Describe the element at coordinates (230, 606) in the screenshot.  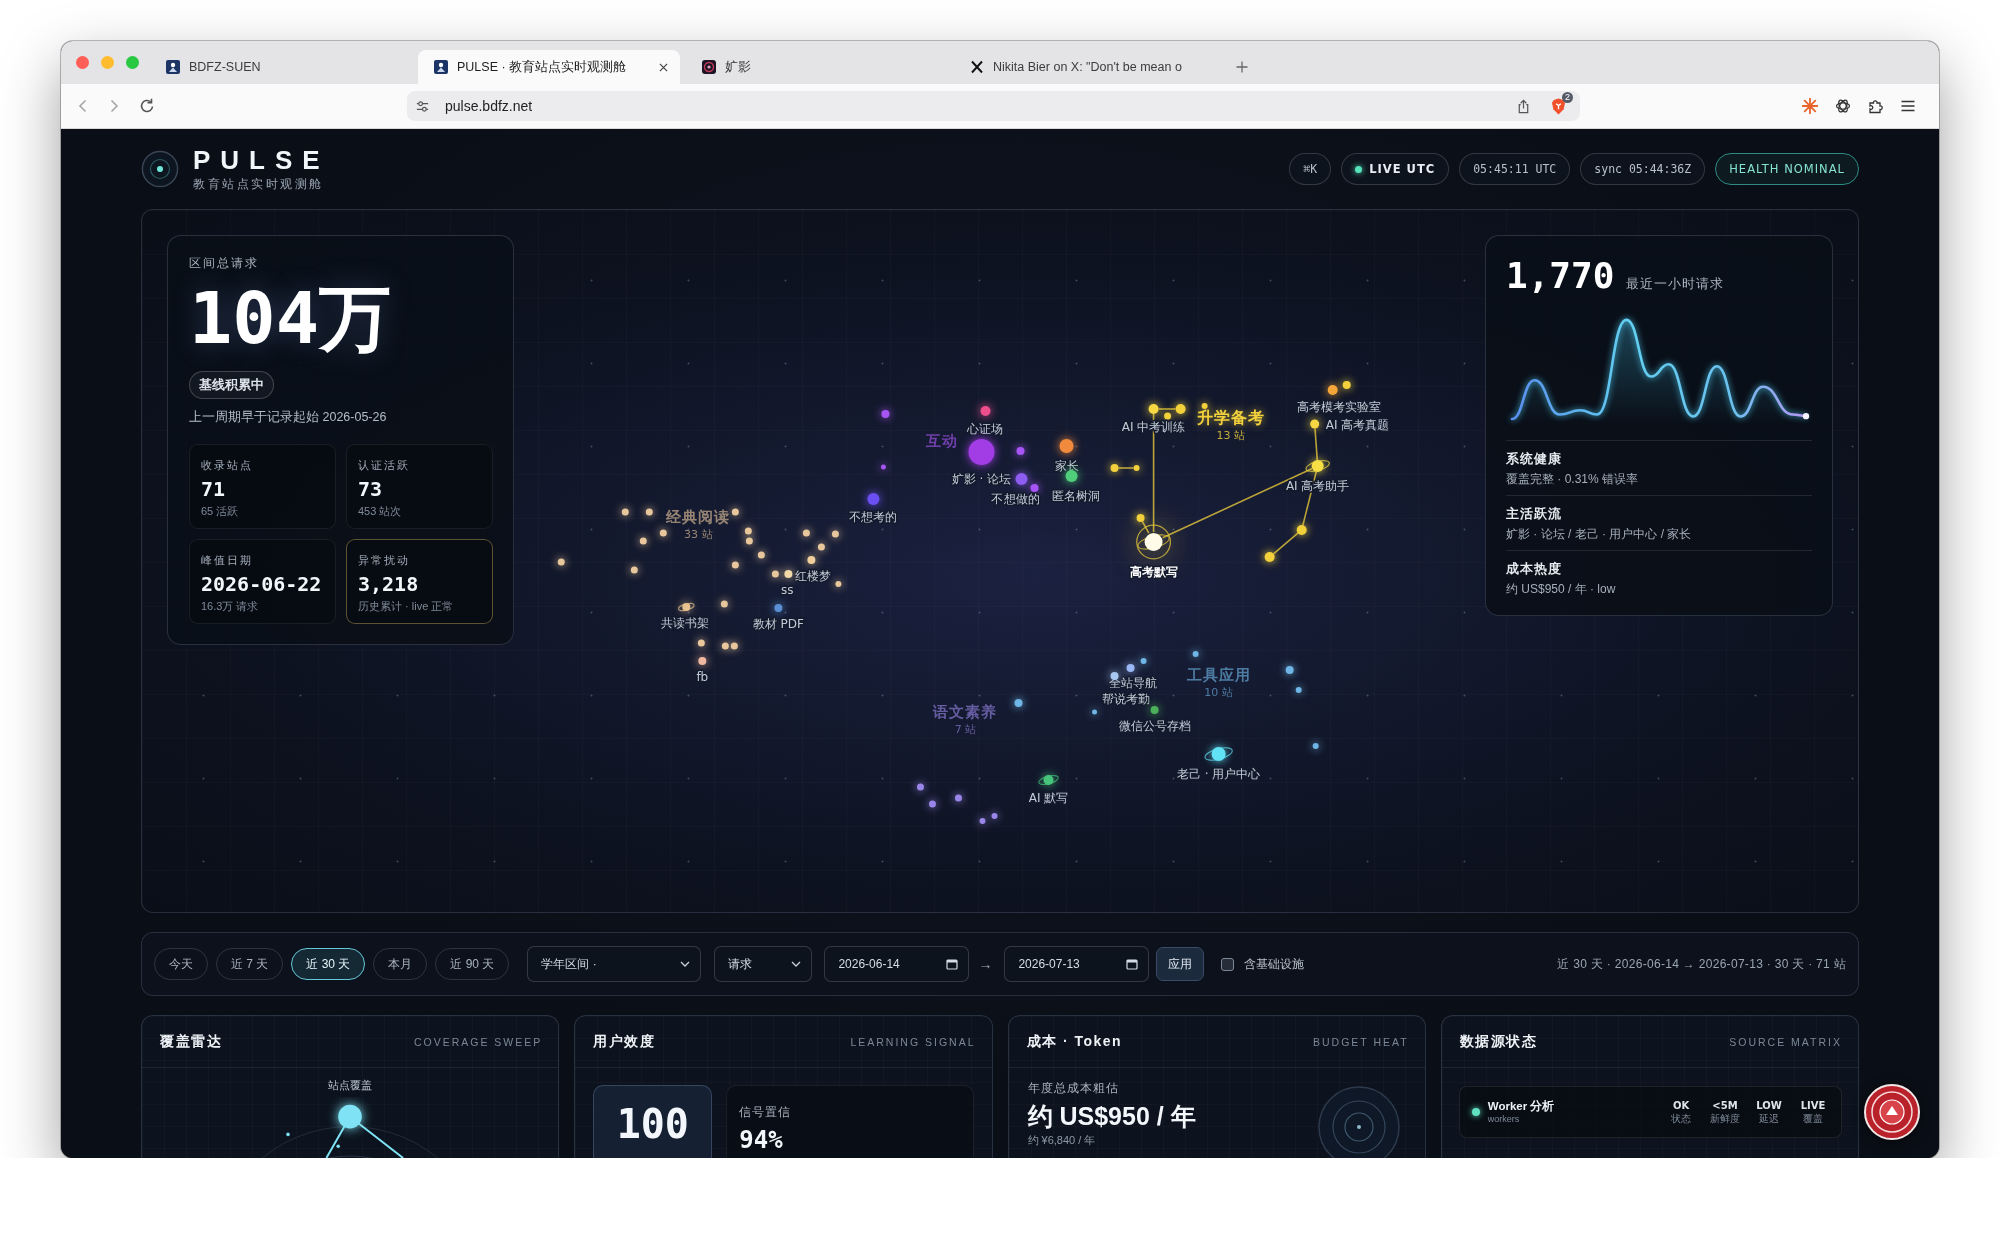
I see `stat-caption: 16.3万 请求` at that location.